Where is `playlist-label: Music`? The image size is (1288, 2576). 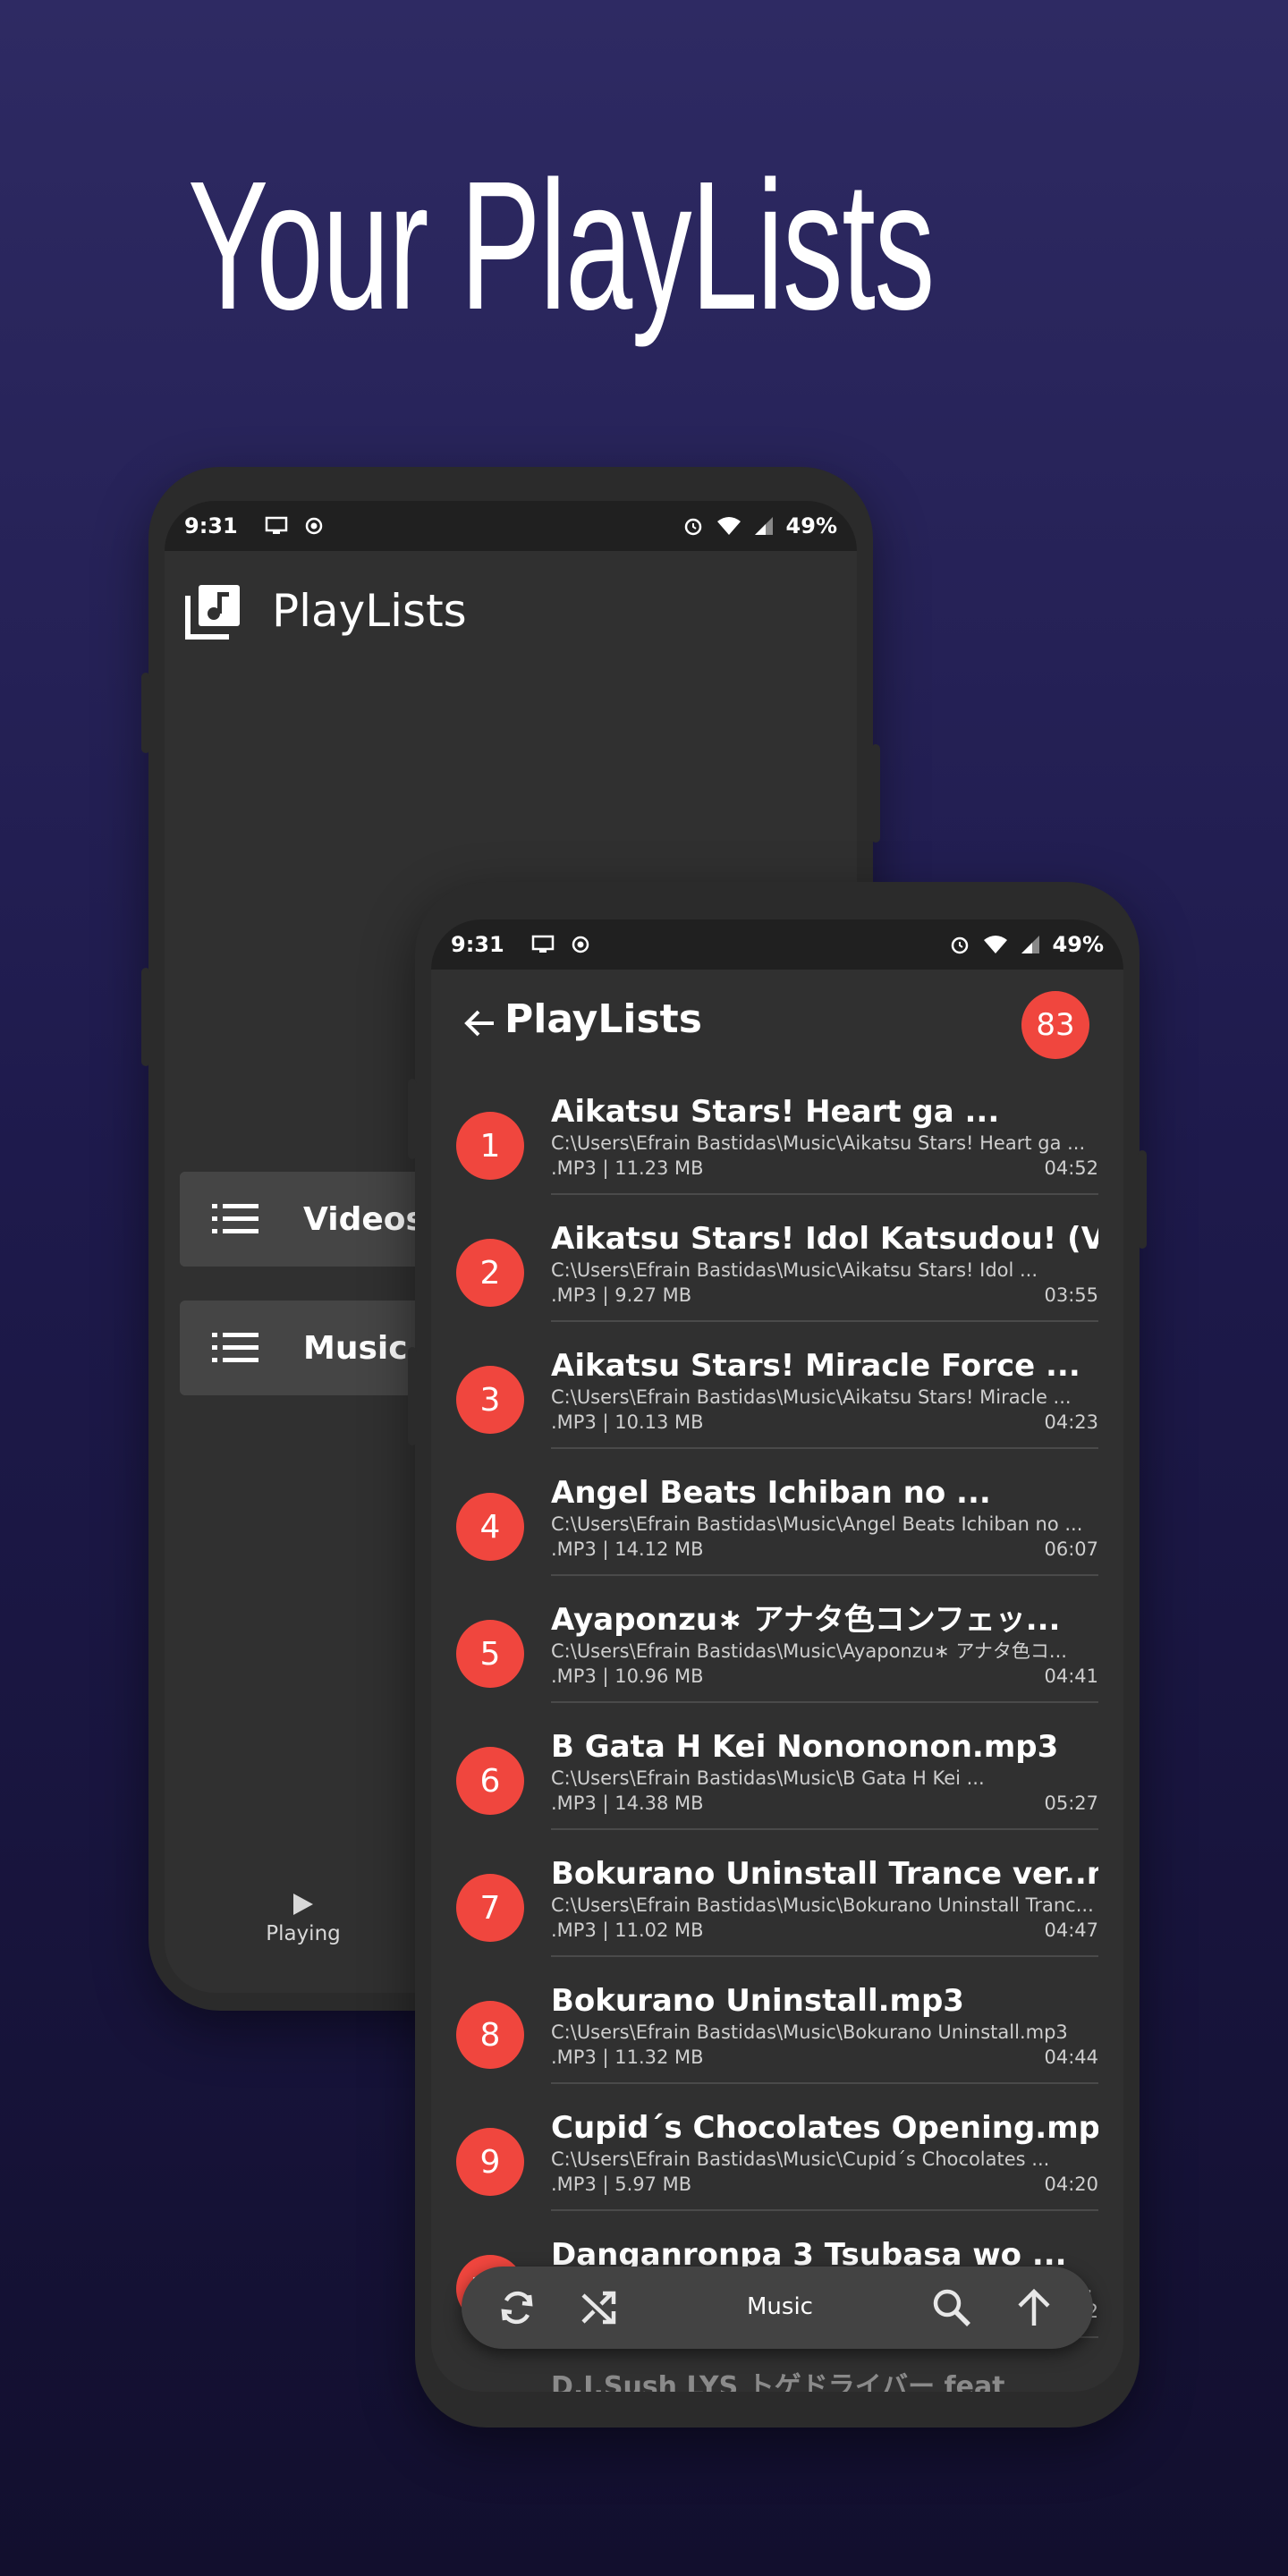 playlist-label: Music is located at coordinates (355, 1348).